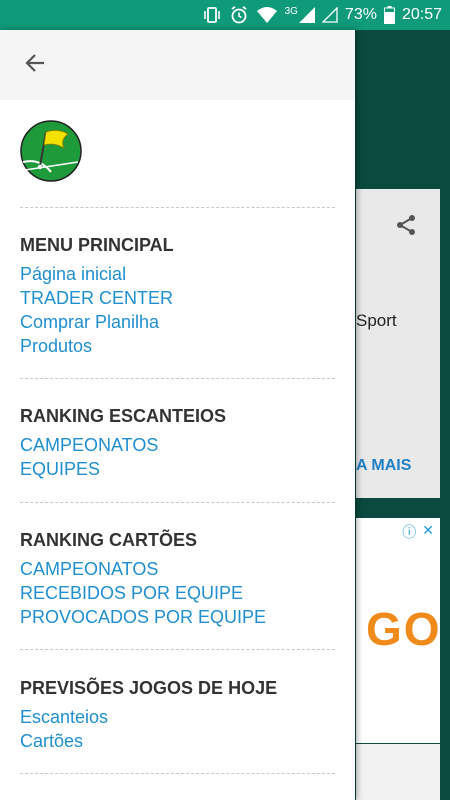 The image size is (450, 800). I want to click on section-title: RANKING CARTÕES, so click(109, 540).